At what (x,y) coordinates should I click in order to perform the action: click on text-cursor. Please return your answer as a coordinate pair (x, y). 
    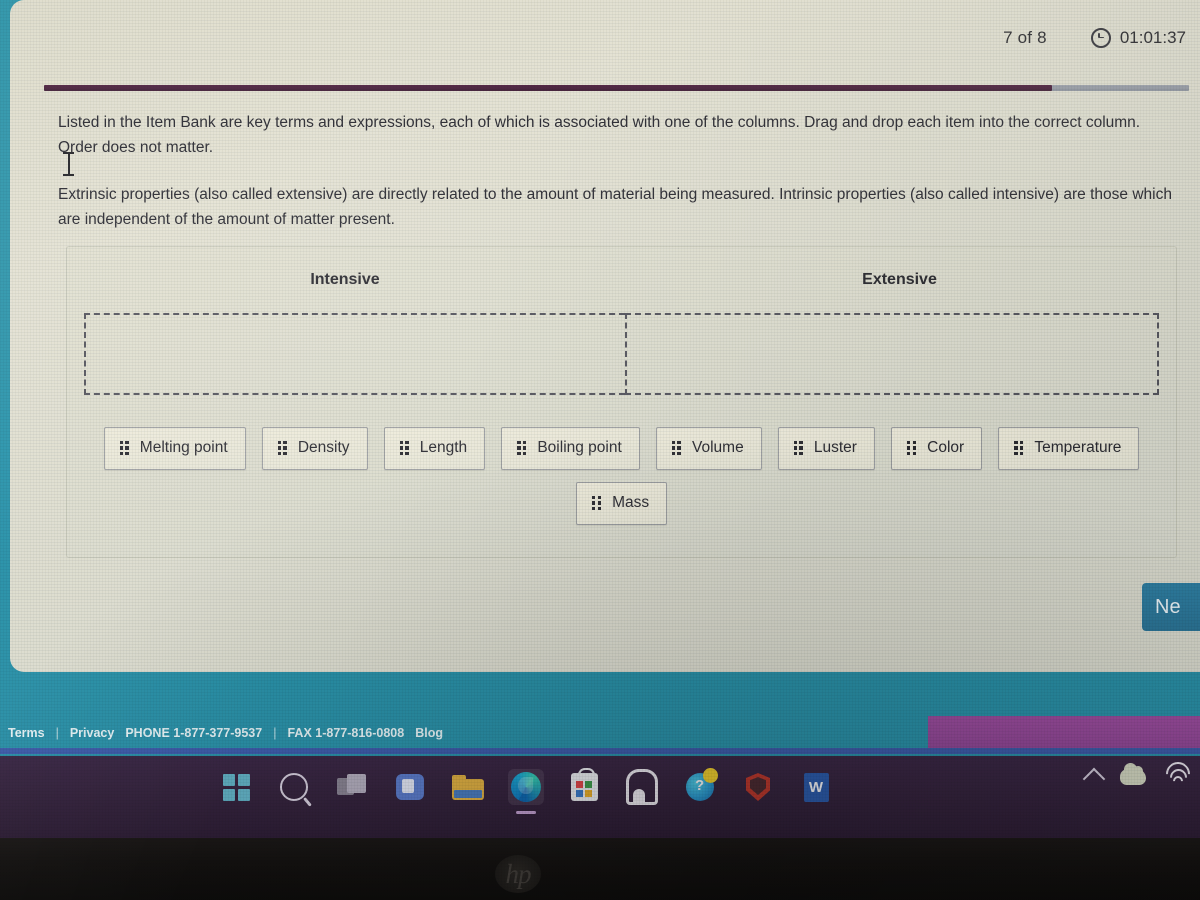
    Looking at the image, I should click on (68, 165).